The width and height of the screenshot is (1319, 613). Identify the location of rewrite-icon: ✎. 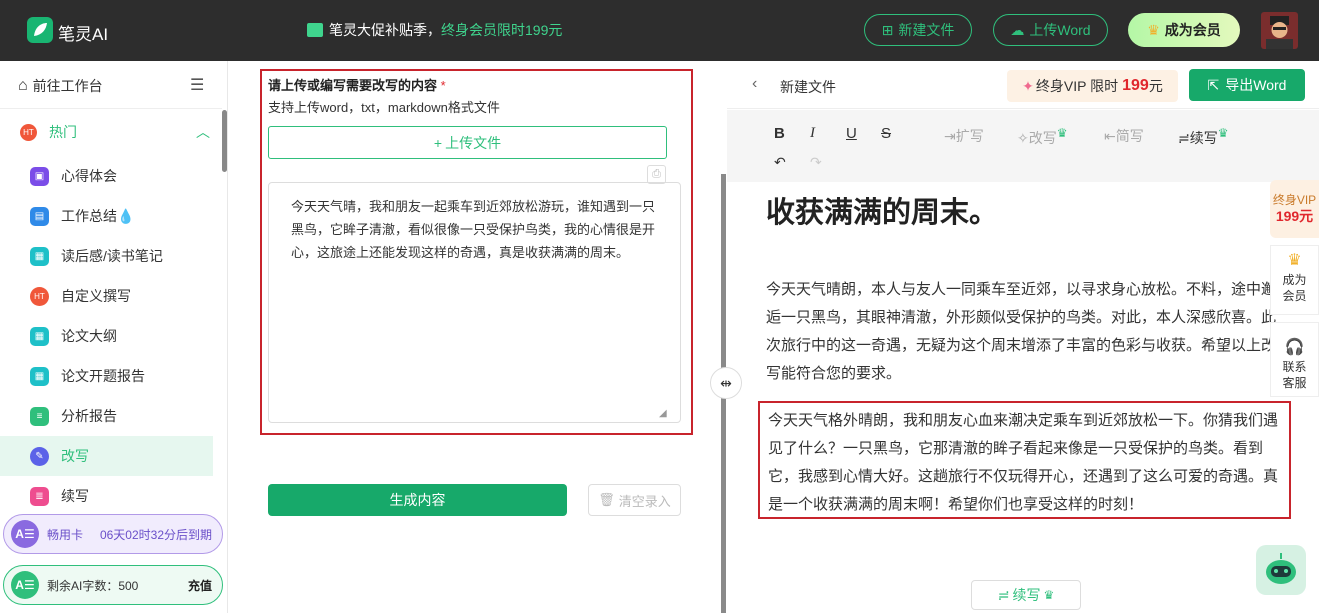
(39, 456).